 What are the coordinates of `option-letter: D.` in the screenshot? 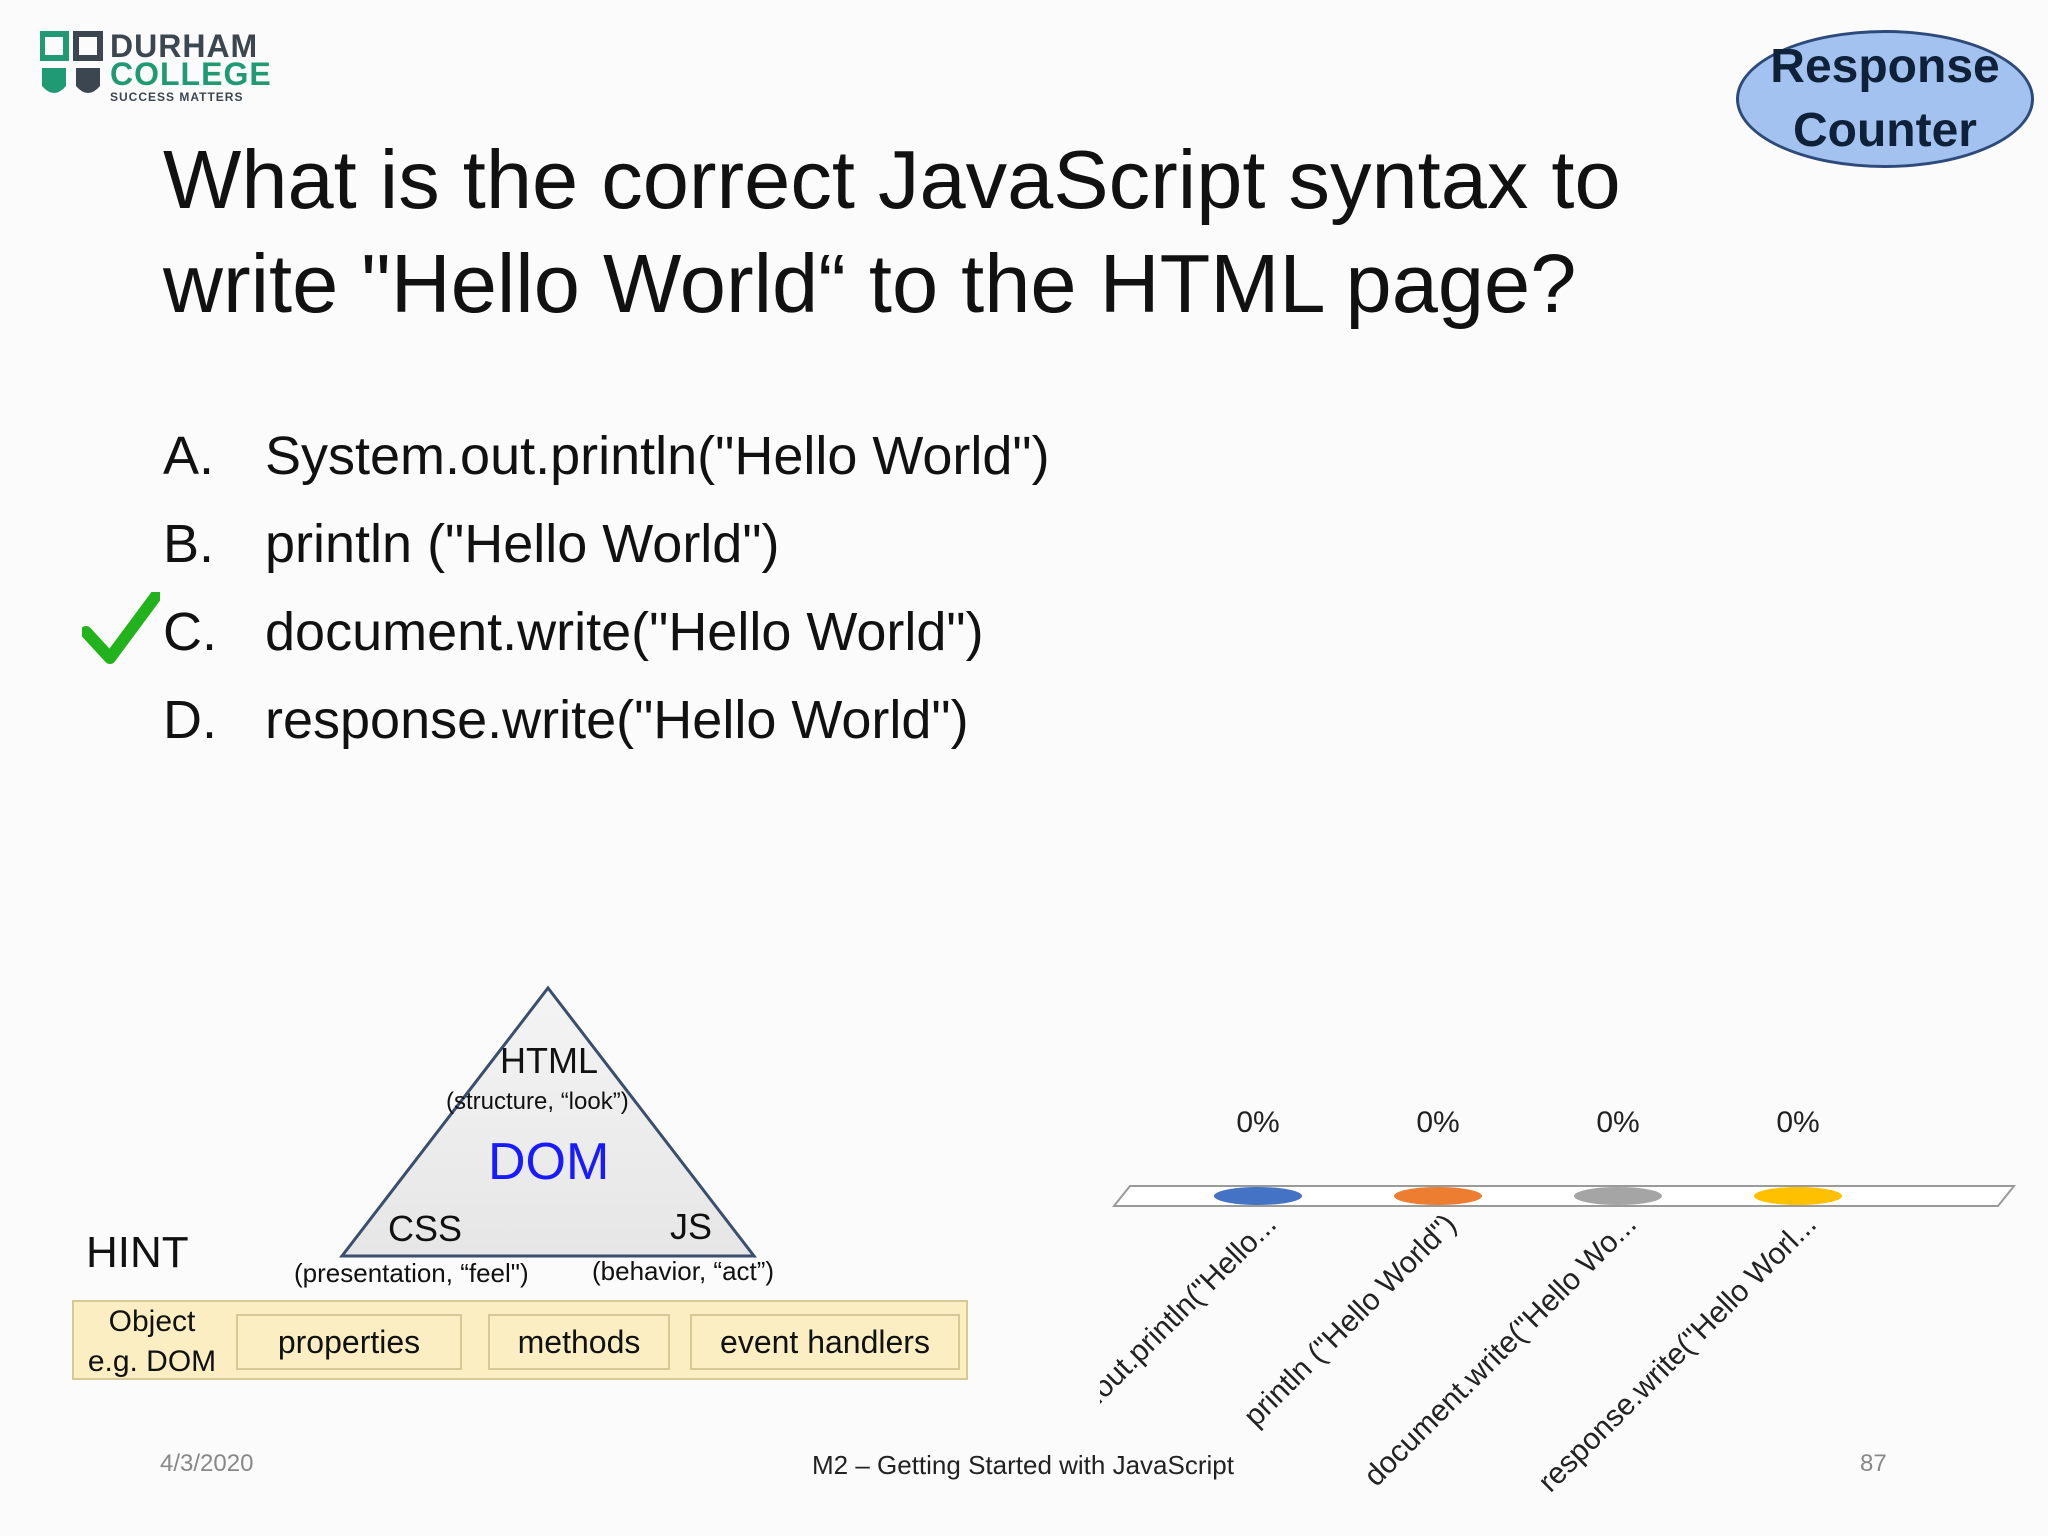 It's located at (190, 720).